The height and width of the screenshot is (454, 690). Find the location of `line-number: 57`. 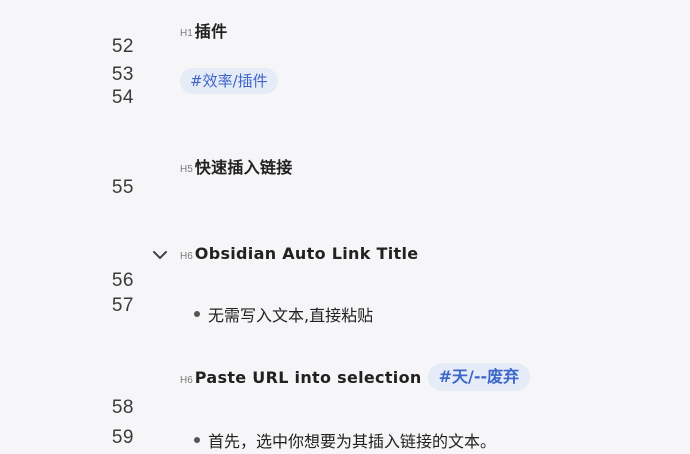

line-number: 57 is located at coordinates (122, 305).